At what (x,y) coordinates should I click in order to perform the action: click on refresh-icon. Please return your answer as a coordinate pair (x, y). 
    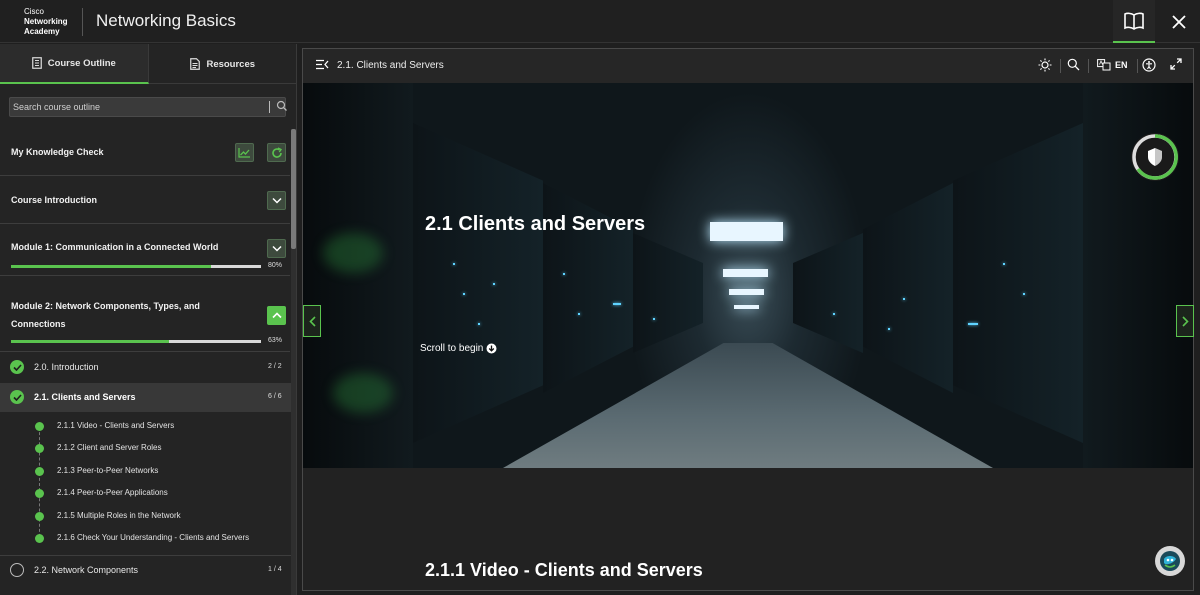
    Looking at the image, I should click on (276, 152).